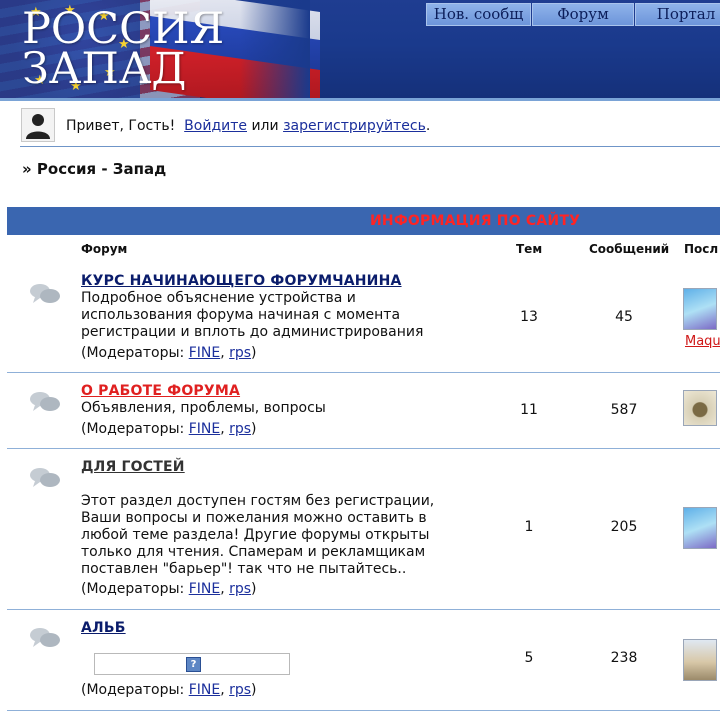  What do you see at coordinates (103, 628) in the screenshot?
I see `forum-title-link: АЛЬБ` at bounding box center [103, 628].